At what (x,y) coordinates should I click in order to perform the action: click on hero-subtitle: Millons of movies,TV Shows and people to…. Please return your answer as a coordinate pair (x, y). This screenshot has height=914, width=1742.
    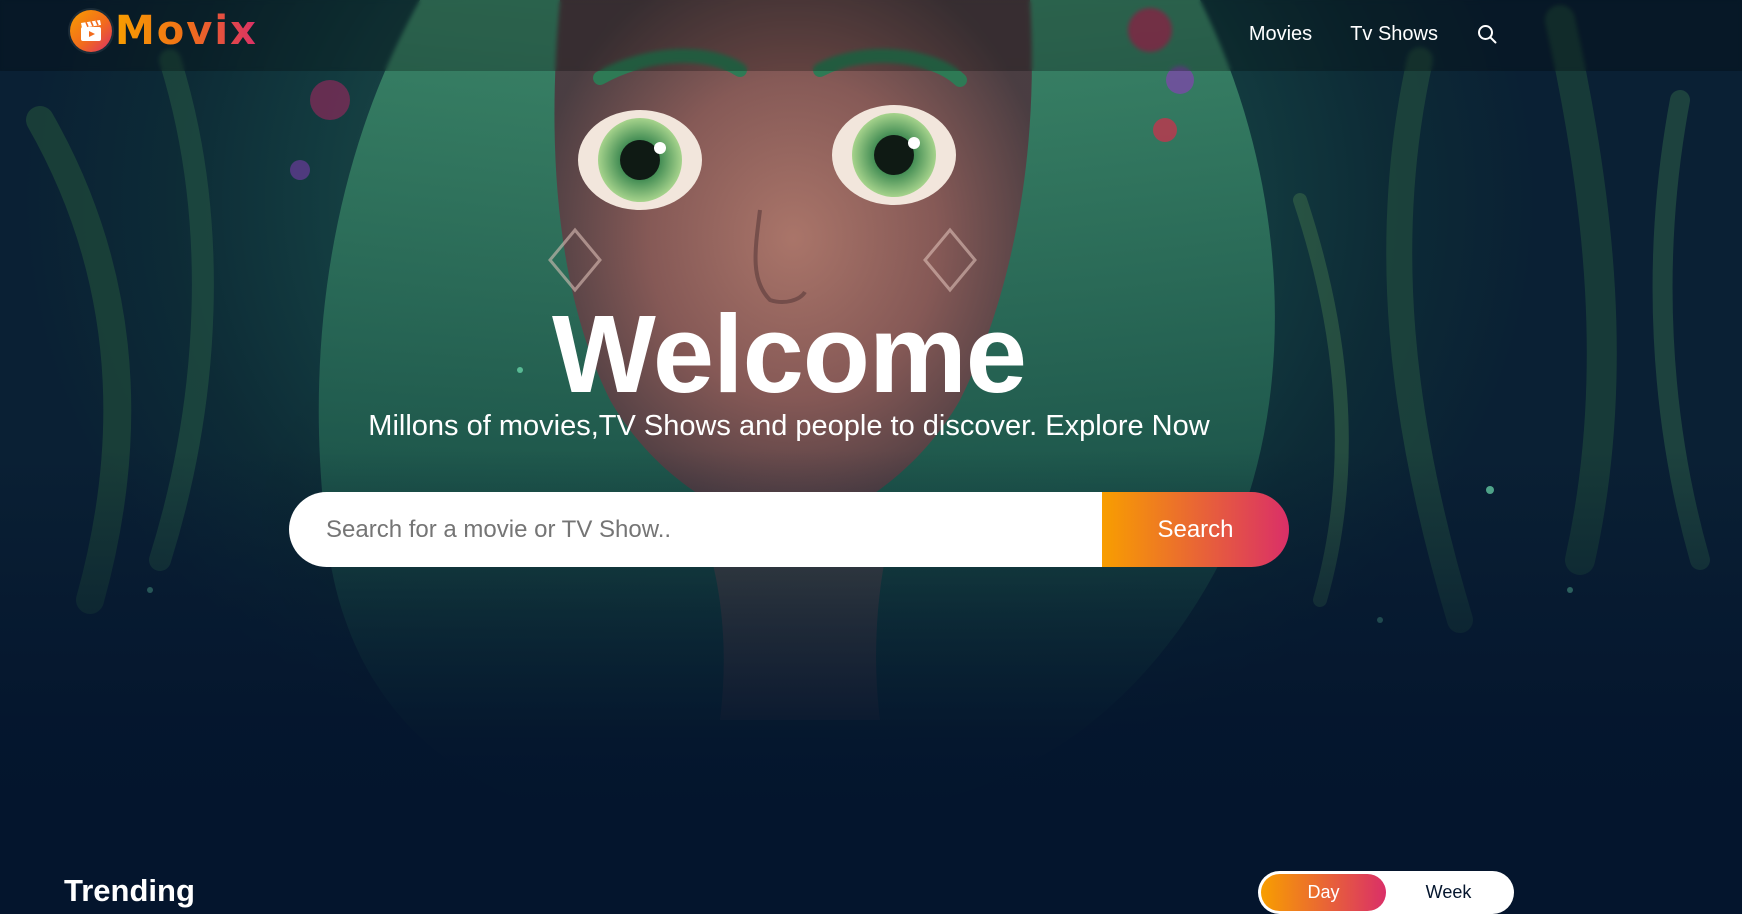
    Looking at the image, I should click on (789, 426).